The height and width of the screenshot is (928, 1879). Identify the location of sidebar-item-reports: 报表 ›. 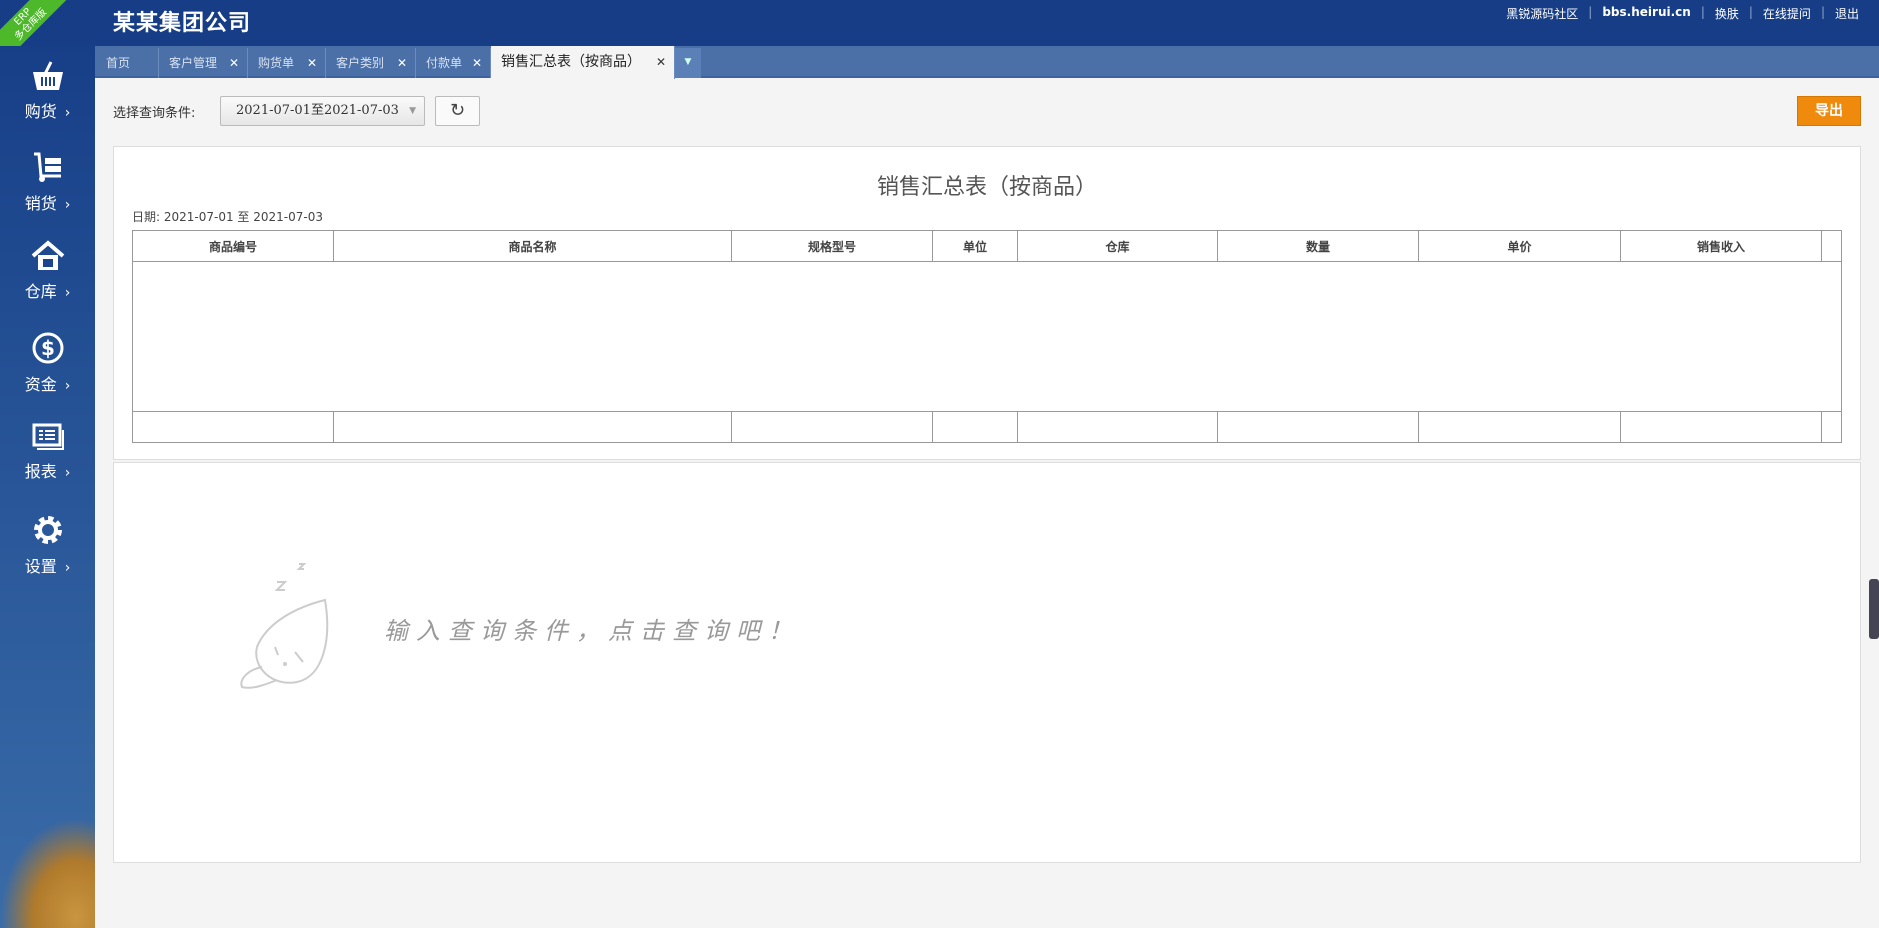
(47, 467).